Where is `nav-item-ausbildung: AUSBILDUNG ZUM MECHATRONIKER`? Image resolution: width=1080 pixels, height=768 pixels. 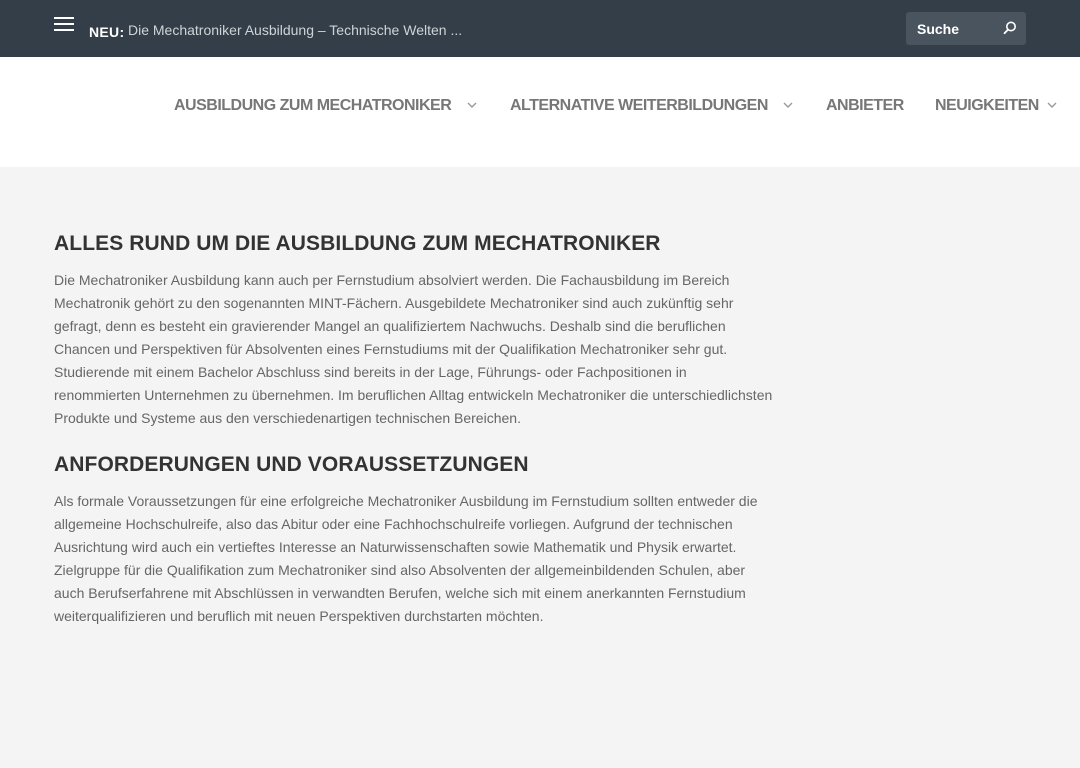
nav-item-ausbildung: AUSBILDUNG ZUM MECHATRONIKER is located at coordinates (325, 106).